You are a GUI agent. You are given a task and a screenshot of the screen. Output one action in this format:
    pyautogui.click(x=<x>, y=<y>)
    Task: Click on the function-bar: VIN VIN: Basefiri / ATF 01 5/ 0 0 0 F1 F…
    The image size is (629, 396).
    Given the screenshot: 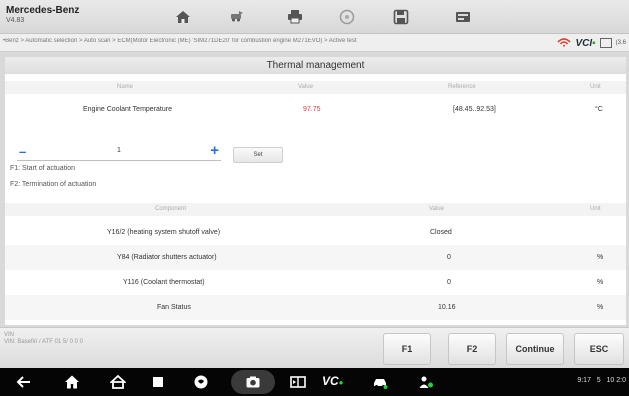 What is the action you would take?
    pyautogui.click(x=314, y=347)
    